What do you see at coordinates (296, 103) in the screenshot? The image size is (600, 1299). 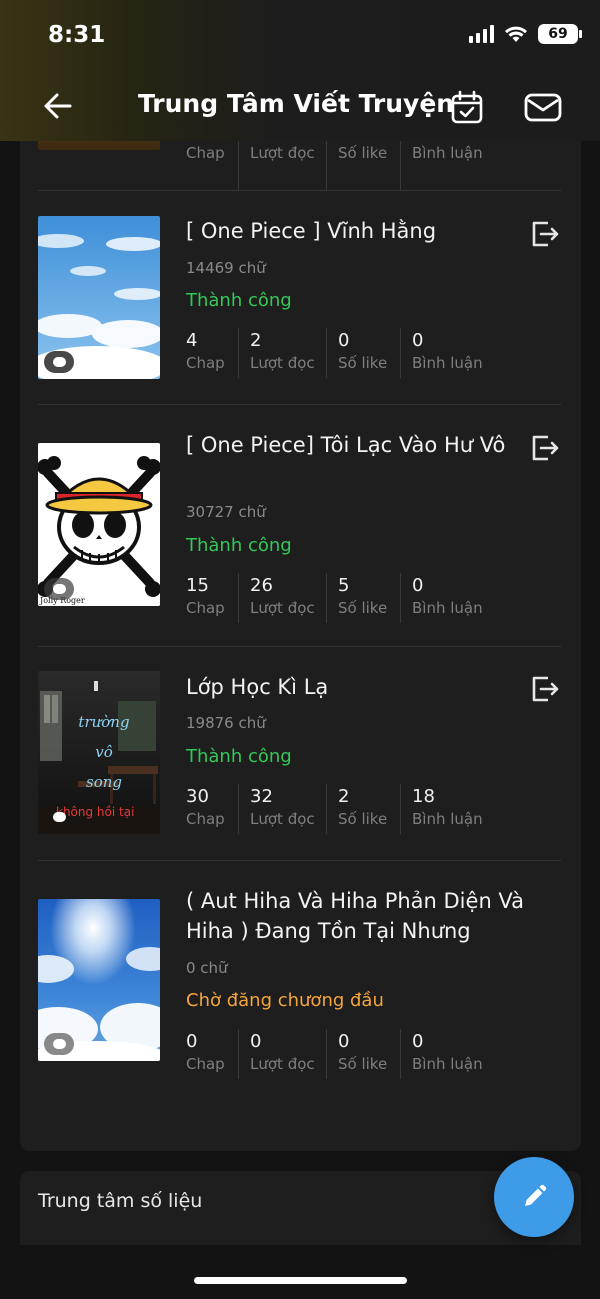 I see `page-title: Trung Tâm Viết Truyện` at bounding box center [296, 103].